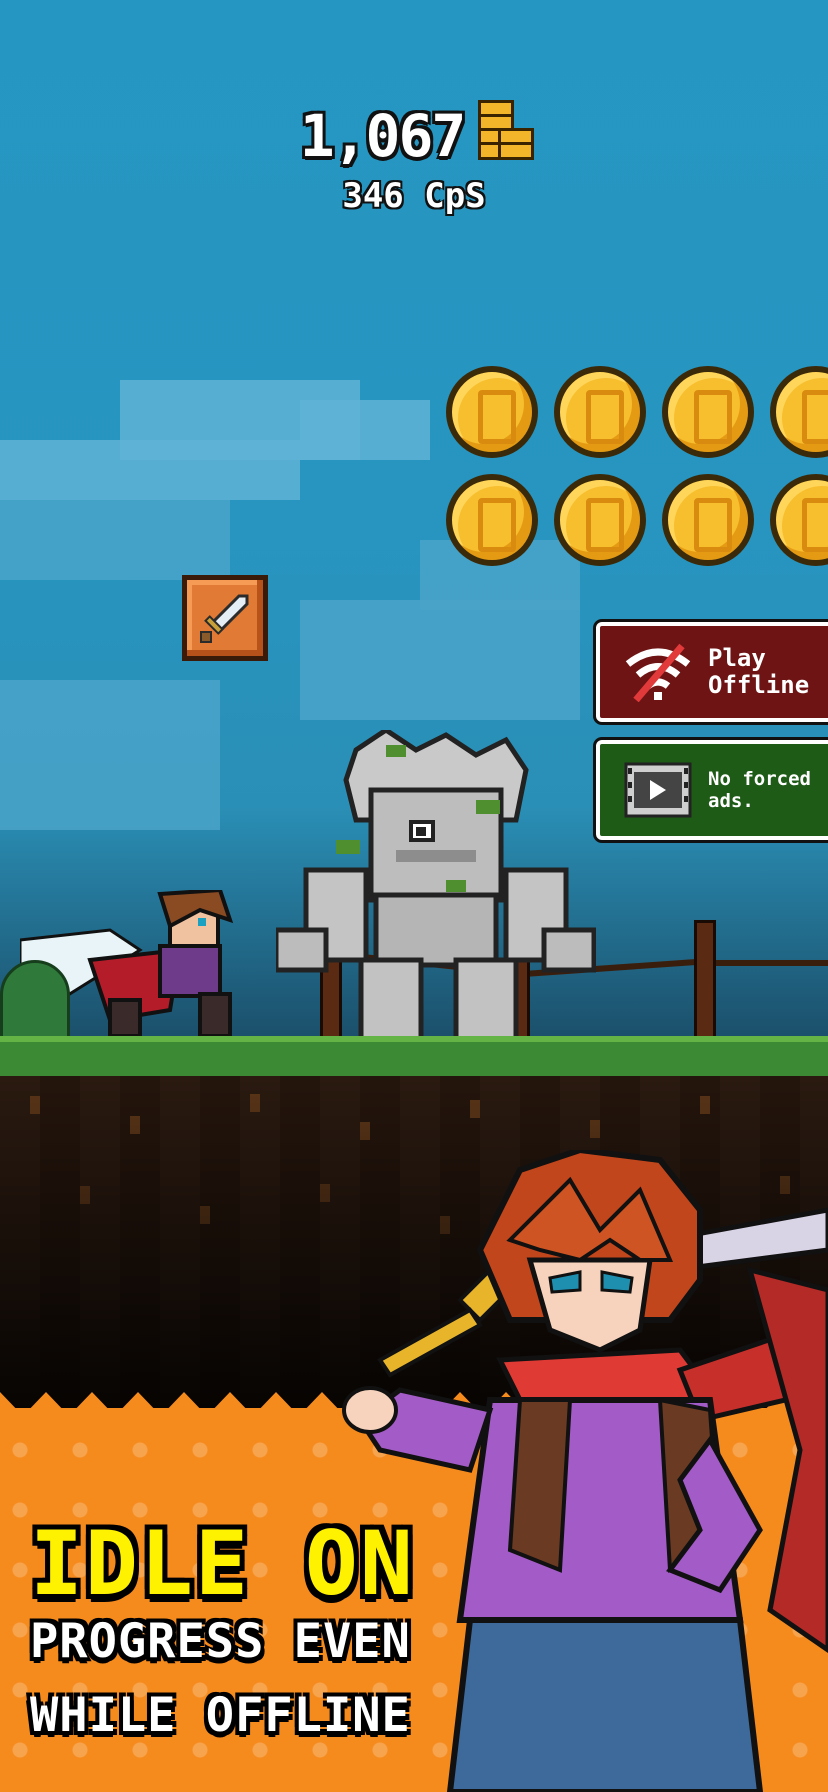 The height and width of the screenshot is (1792, 828). What do you see at coordinates (705, 980) in the screenshot?
I see `fence-post` at bounding box center [705, 980].